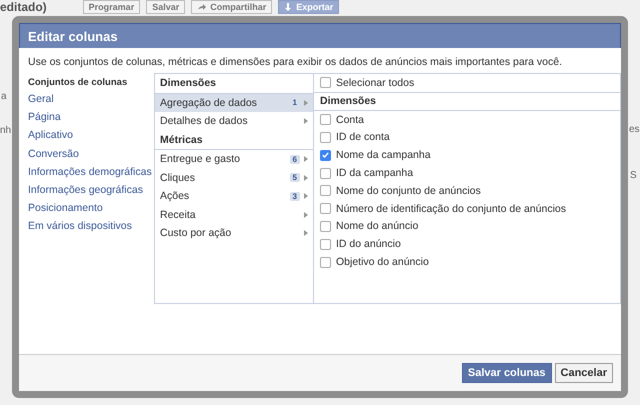 This screenshot has height=405, width=640. Describe the element at coordinates (23, 7) in the screenshot. I see `page-title: editado)` at that location.